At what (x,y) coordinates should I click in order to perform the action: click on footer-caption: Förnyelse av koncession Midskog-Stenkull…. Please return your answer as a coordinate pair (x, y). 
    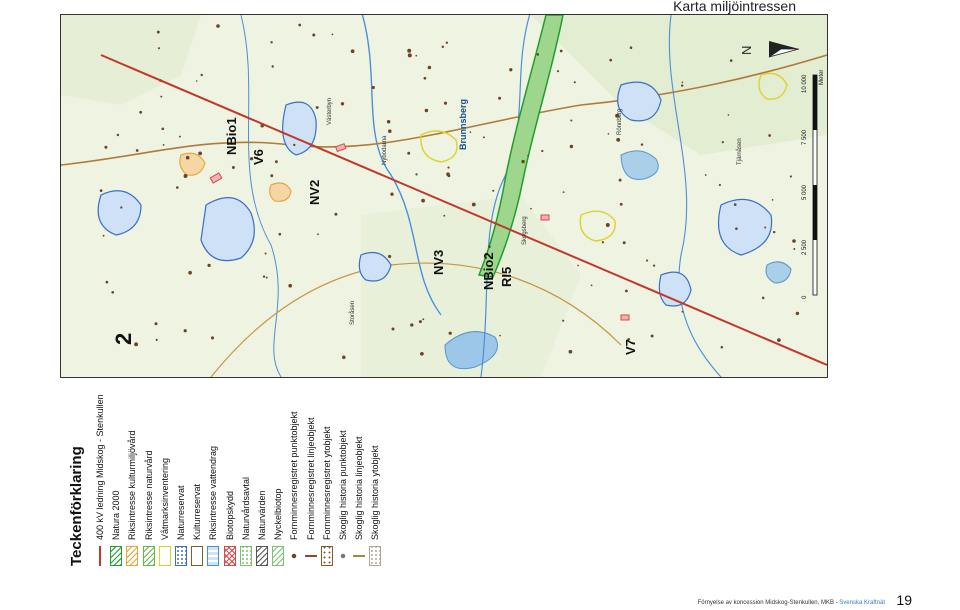
    Looking at the image, I should click on (791, 603).